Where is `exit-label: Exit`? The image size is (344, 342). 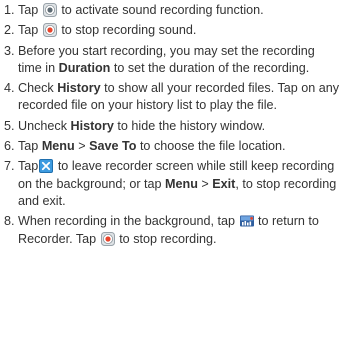
exit-label: Exit is located at coordinates (224, 183).